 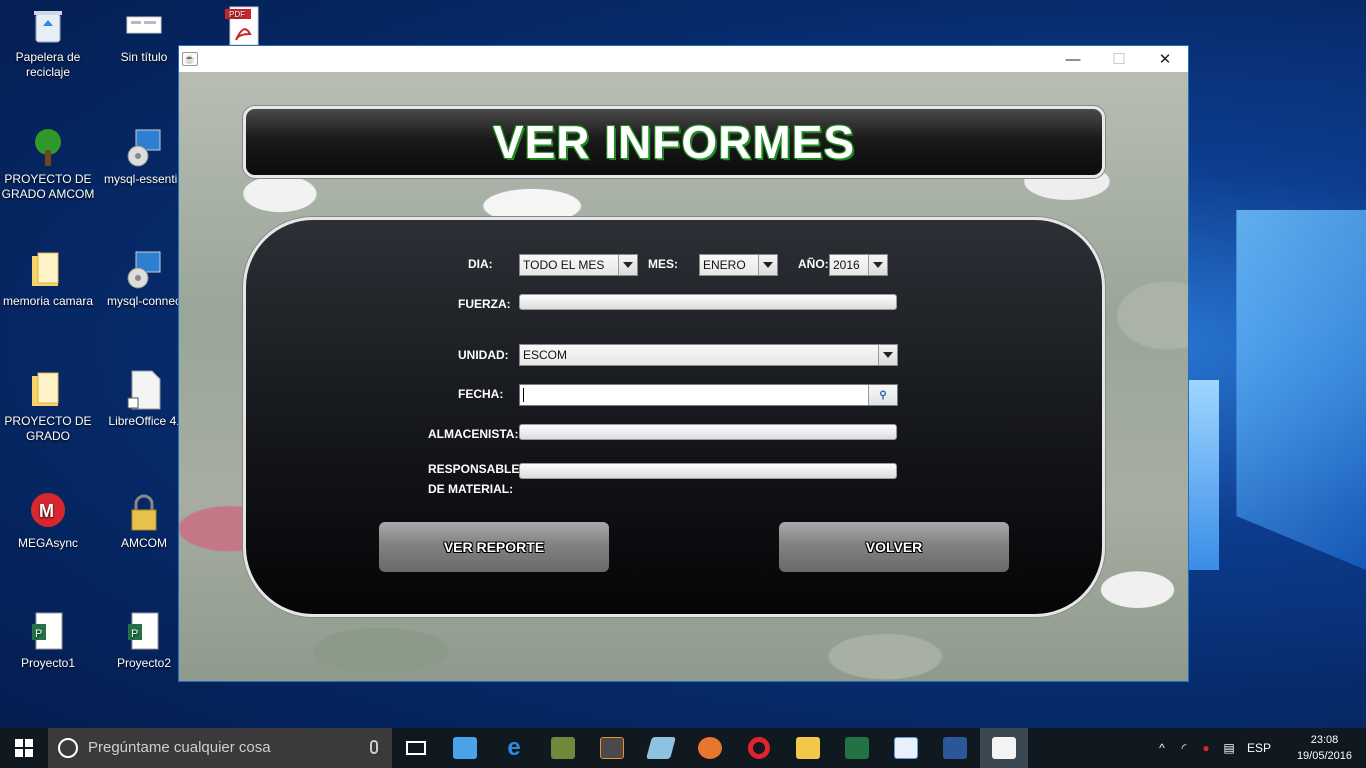 What do you see at coordinates (484, 304) in the screenshot?
I see `fuerza-label: FUERZA:` at bounding box center [484, 304].